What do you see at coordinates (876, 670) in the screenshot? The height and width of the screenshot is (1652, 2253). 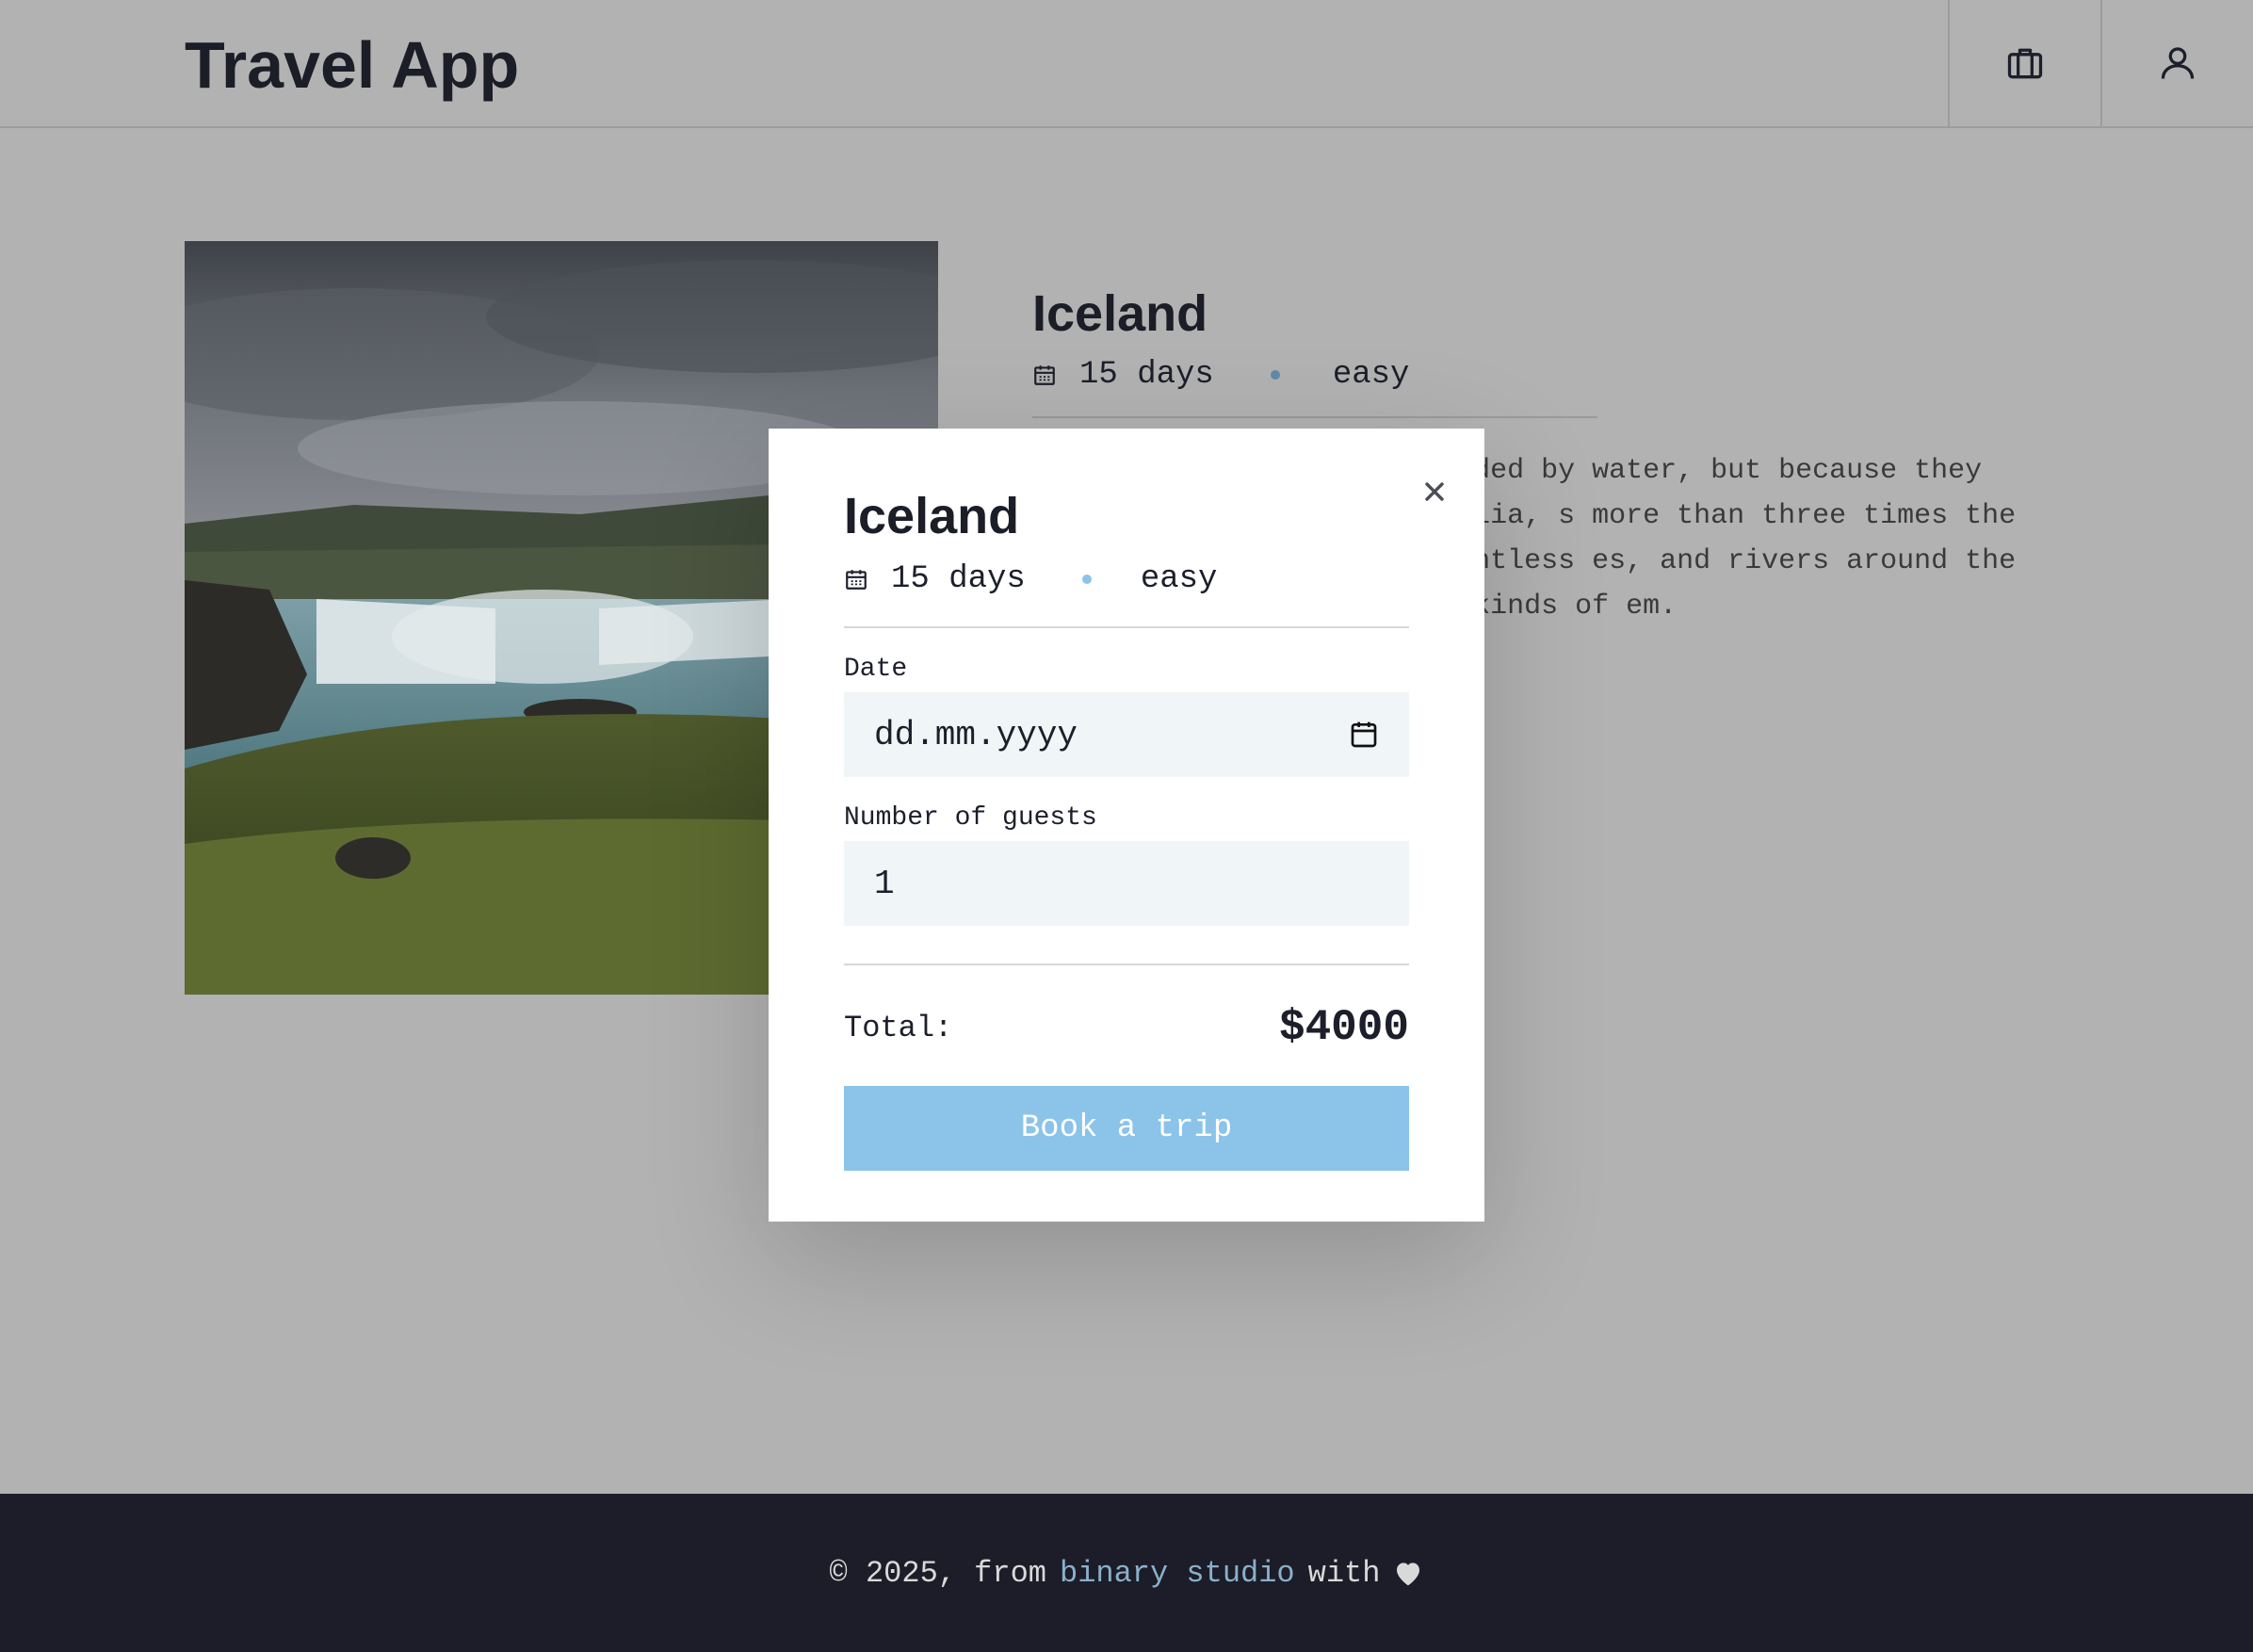 I see `date-label: Date` at bounding box center [876, 670].